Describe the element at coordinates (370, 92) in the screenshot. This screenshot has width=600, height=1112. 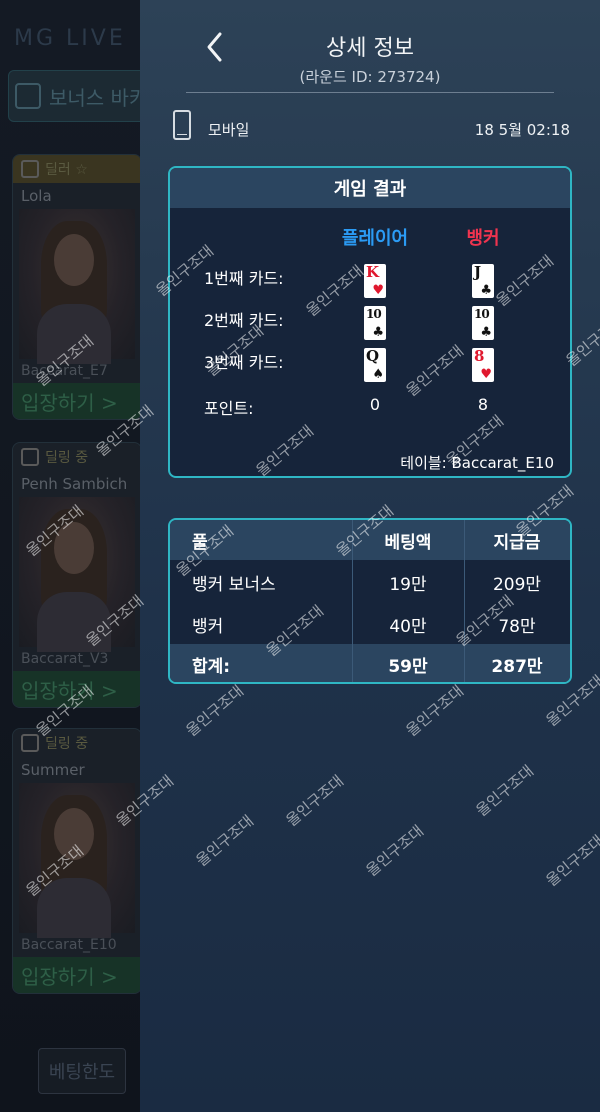
I see `divider` at that location.